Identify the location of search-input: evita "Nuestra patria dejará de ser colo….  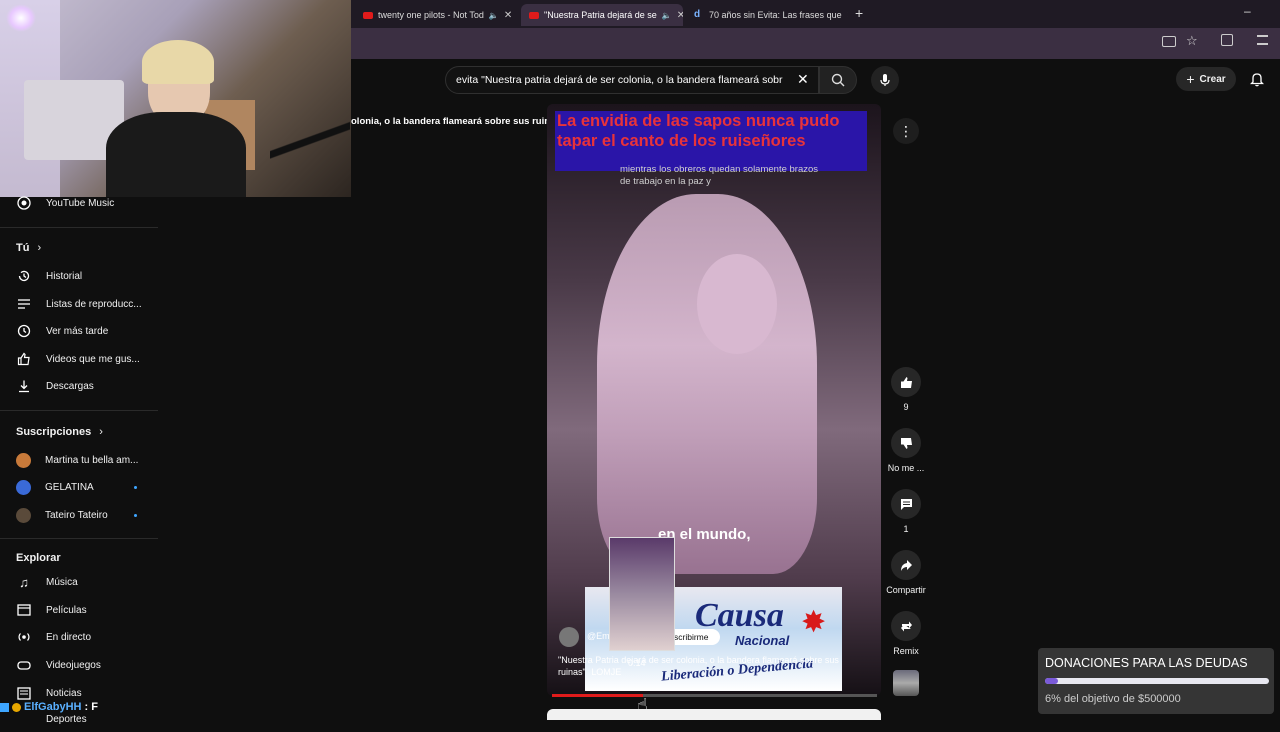
(632, 80).